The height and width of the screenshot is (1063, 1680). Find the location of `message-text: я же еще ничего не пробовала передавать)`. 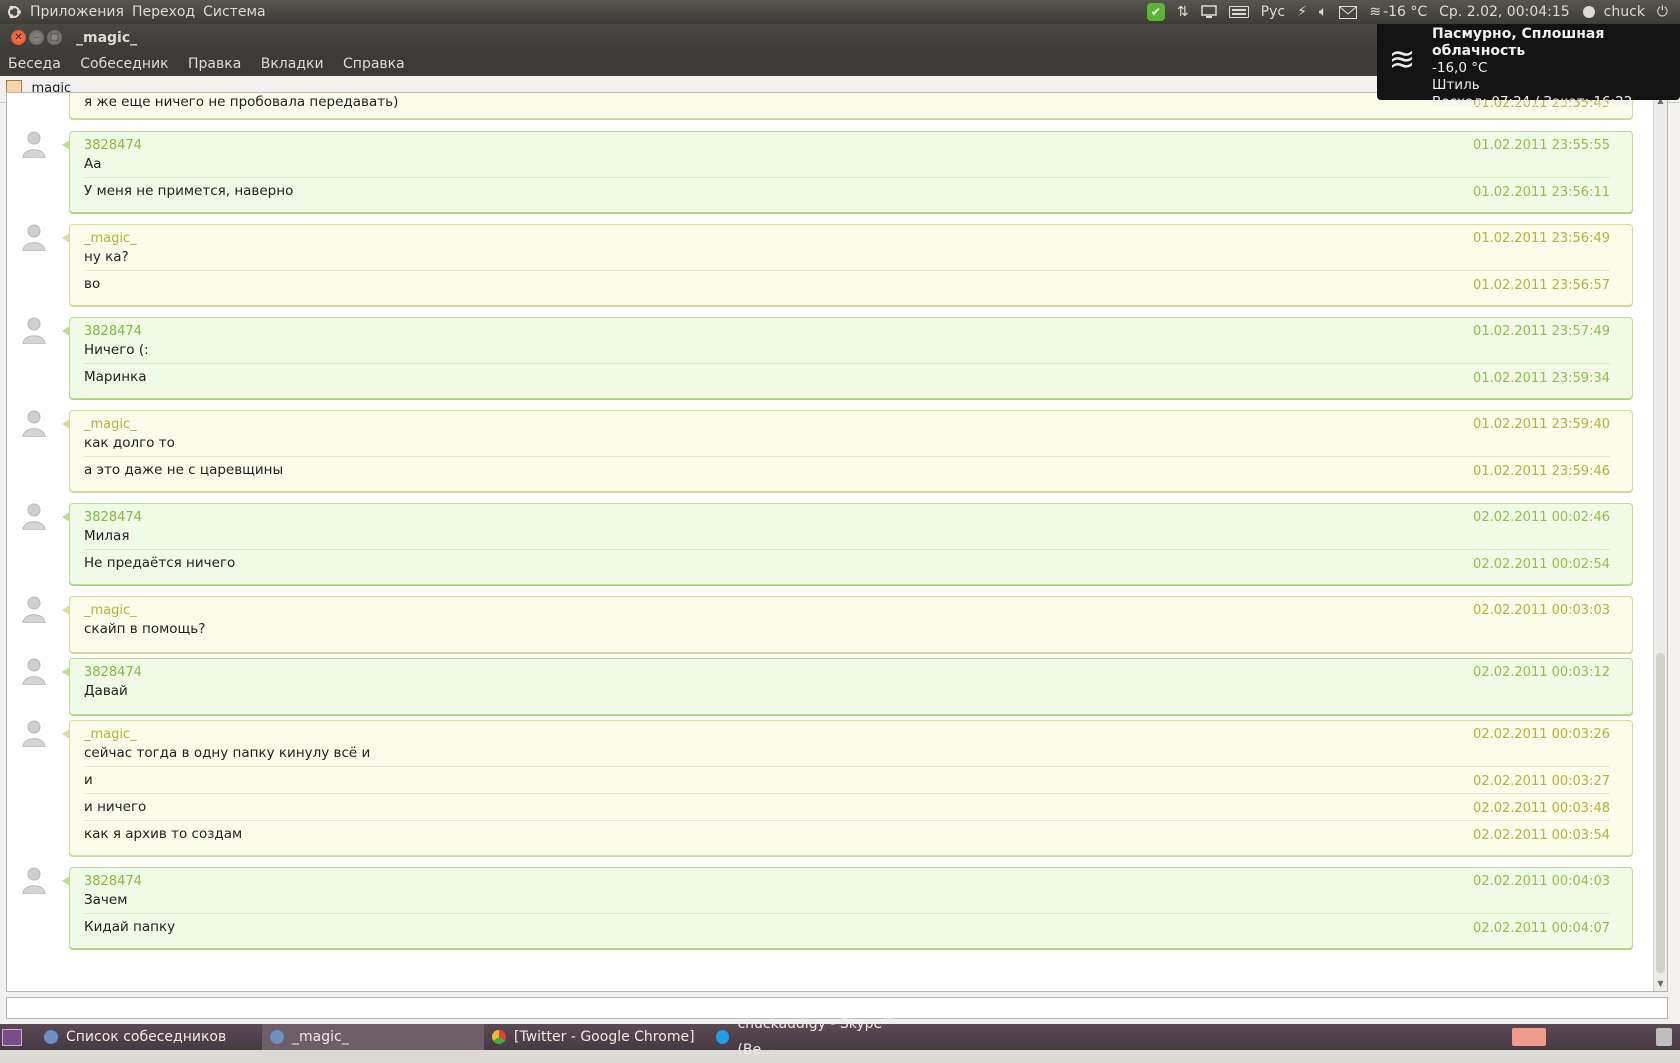

message-text: я же еще ничего не пробовала передавать) is located at coordinates (241, 102).